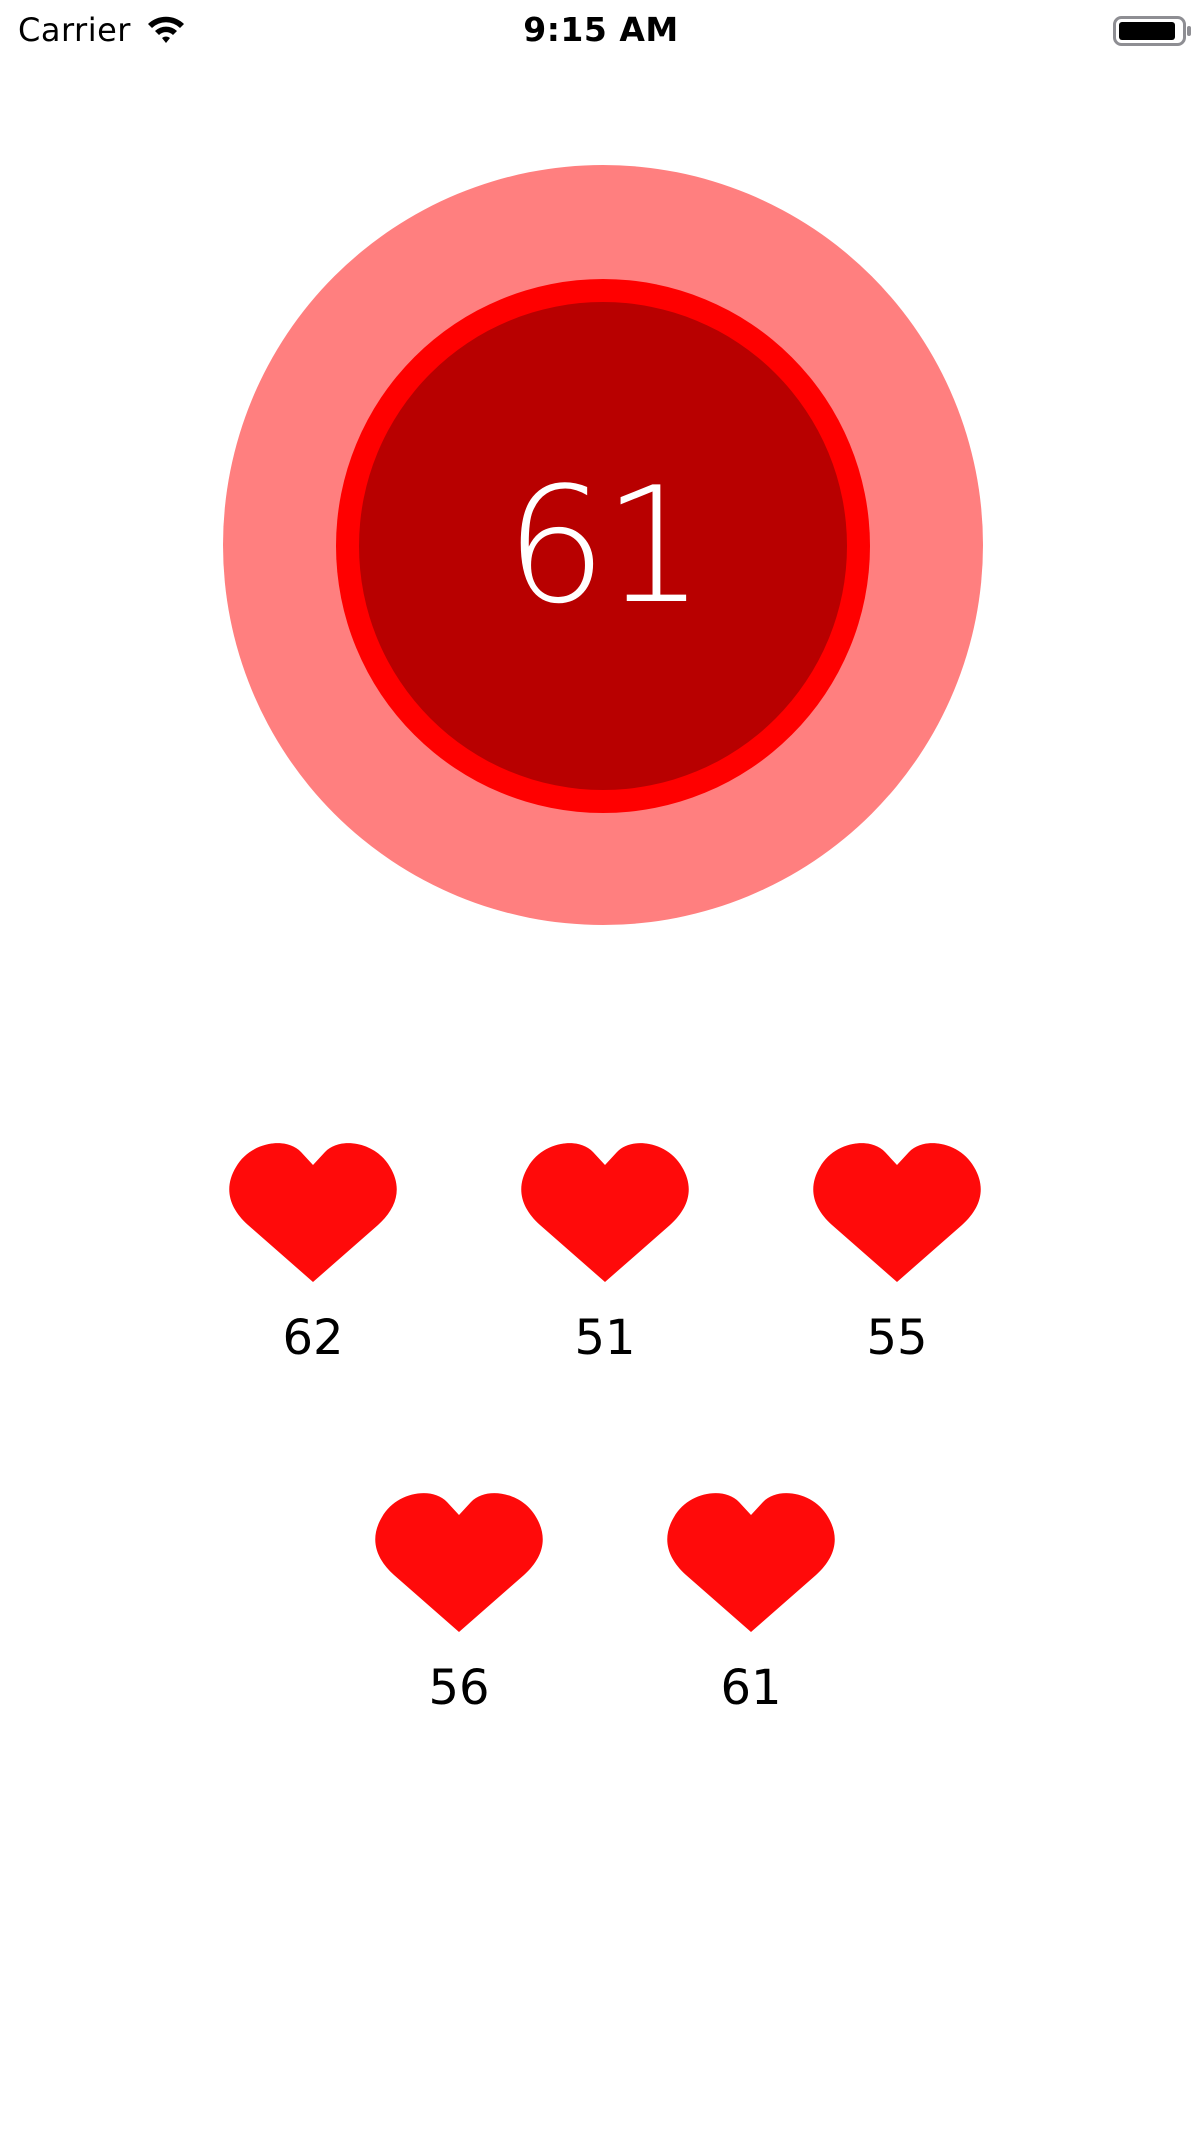 This screenshot has width=1202, height=2137. I want to click on reading-item: 51, so click(605, 1262).